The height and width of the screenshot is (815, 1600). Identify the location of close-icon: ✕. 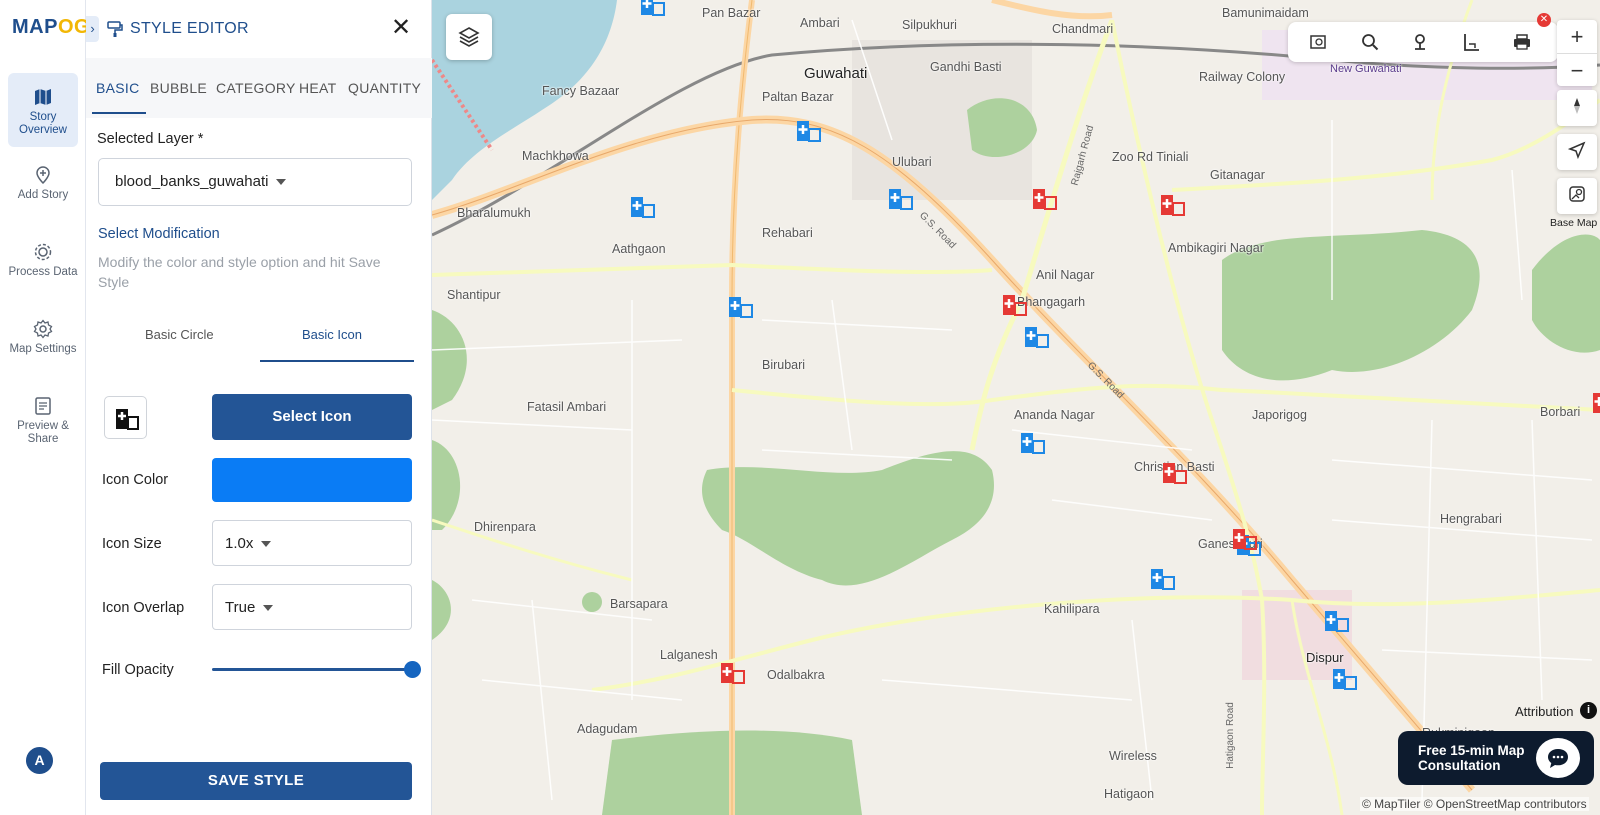
(401, 28).